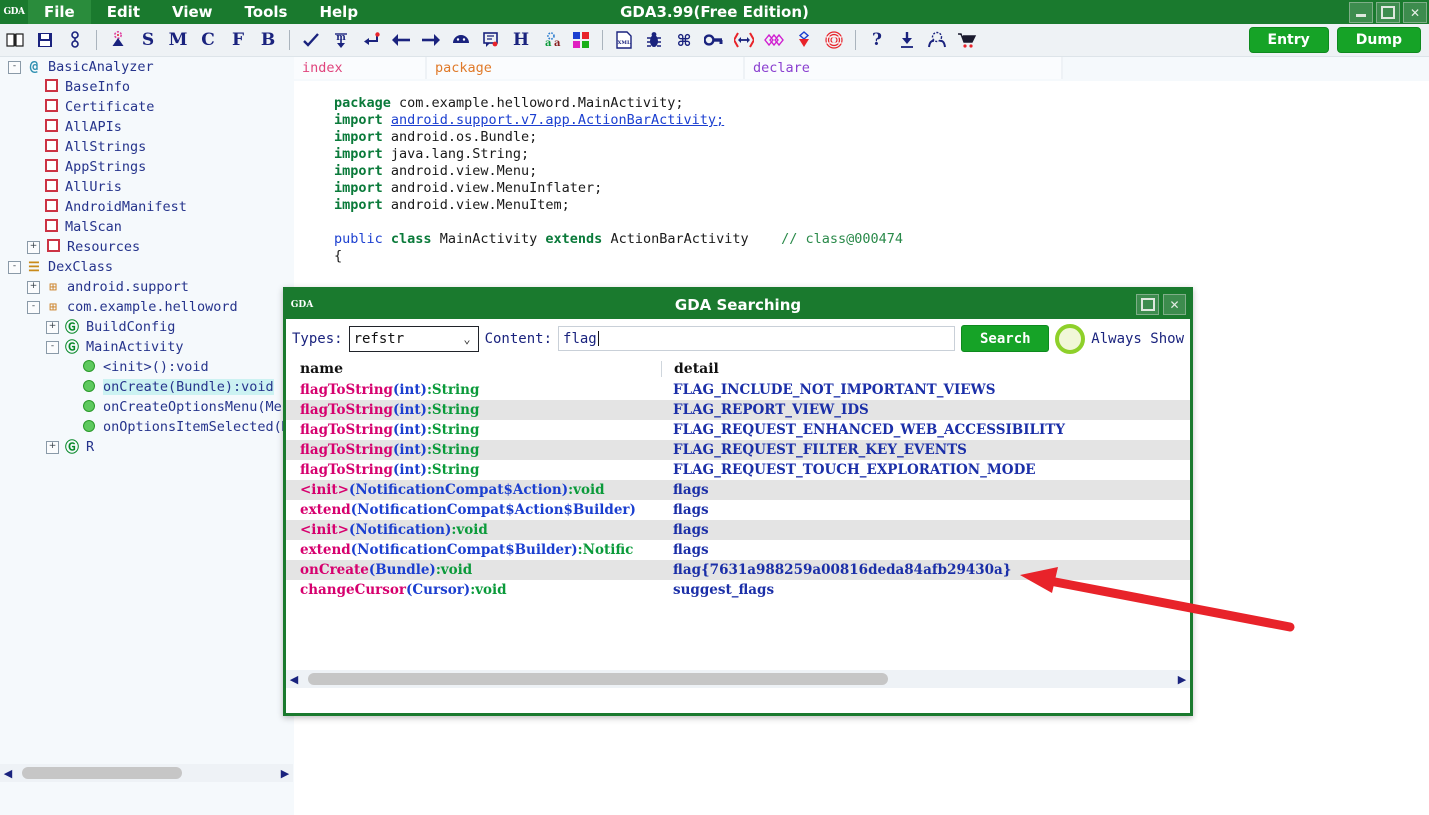 The width and height of the screenshot is (1429, 815). What do you see at coordinates (774, 40) in the screenshot?
I see `network-icon` at bounding box center [774, 40].